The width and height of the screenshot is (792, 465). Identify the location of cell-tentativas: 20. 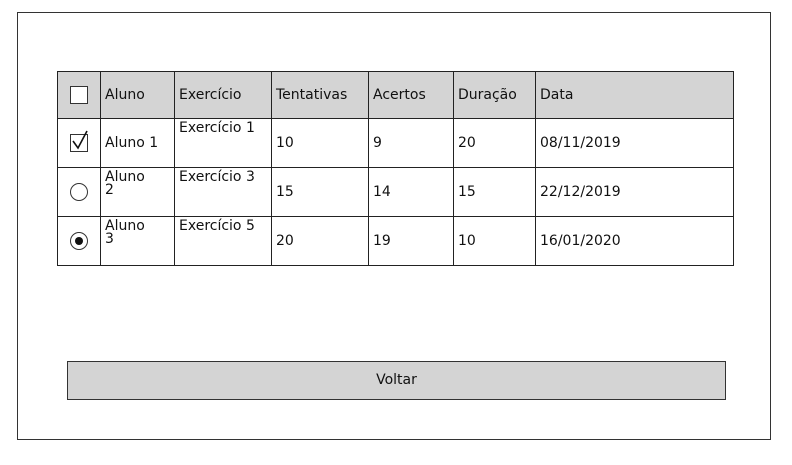
(320, 241).